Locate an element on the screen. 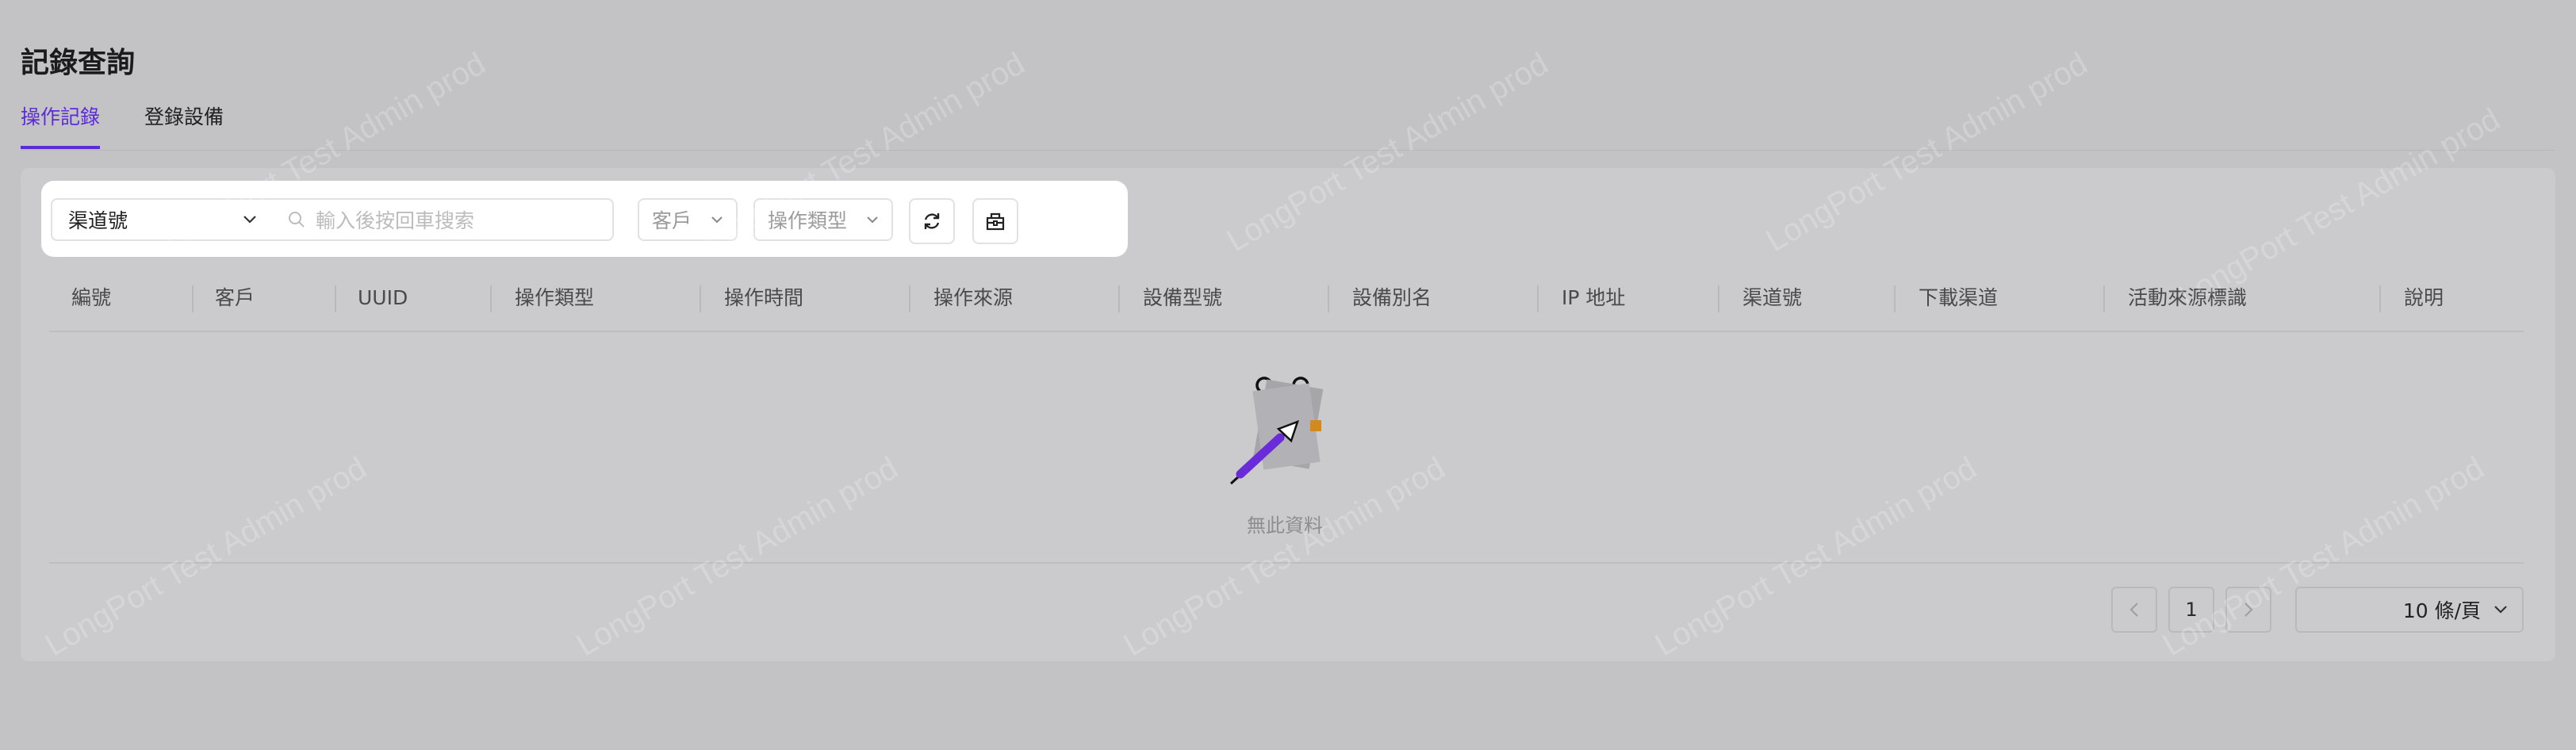 This screenshot has width=2576, height=750. channel-select-label: 渠道號 is located at coordinates (98, 221).